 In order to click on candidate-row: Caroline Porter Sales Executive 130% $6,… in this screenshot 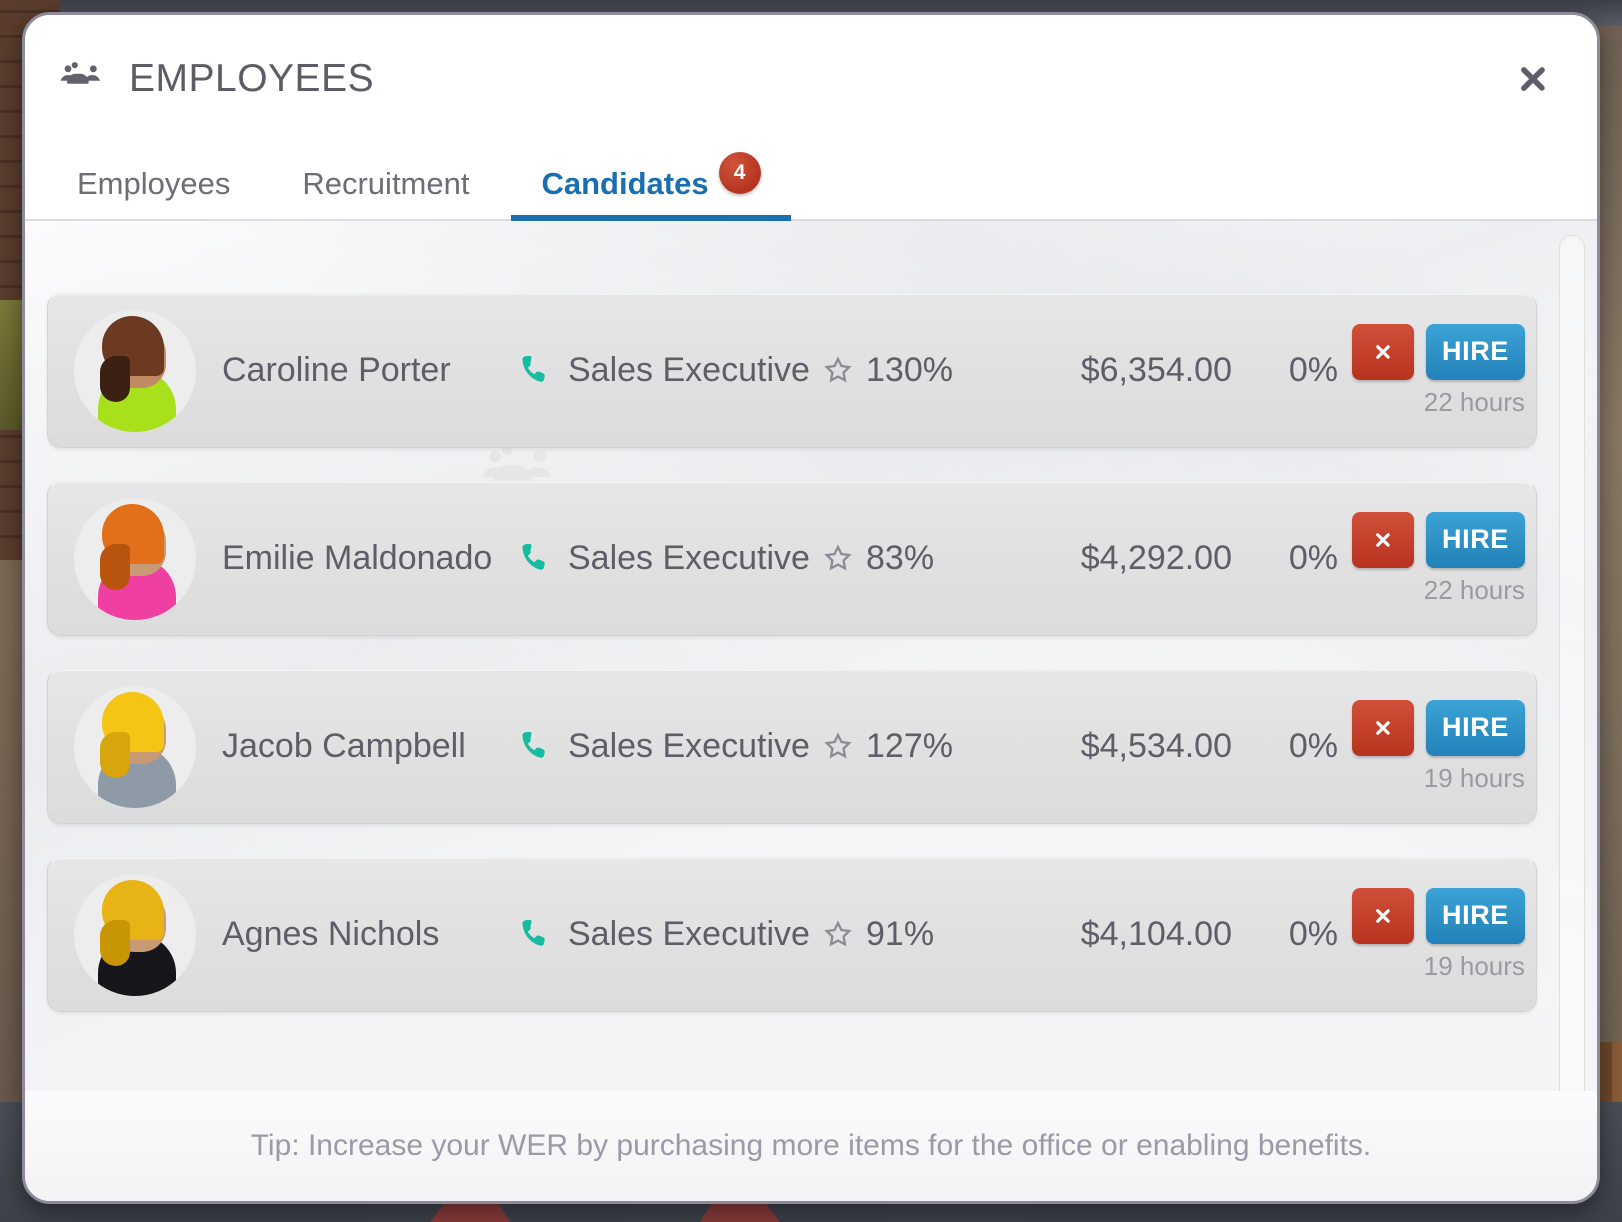, I will do `click(792, 370)`.